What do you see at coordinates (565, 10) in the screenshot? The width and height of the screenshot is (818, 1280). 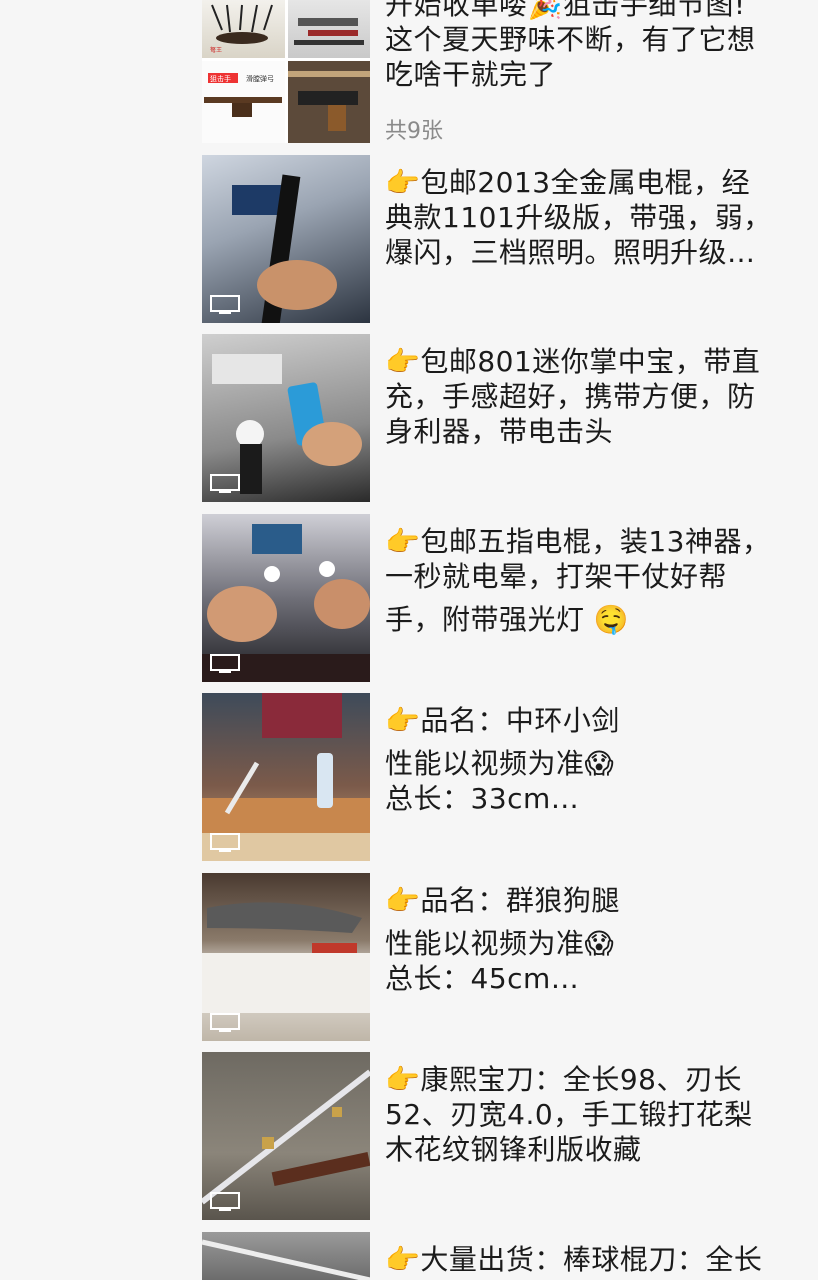 I see `post-text-line: 开始收单喽🎉狙击手细节图!` at bounding box center [565, 10].